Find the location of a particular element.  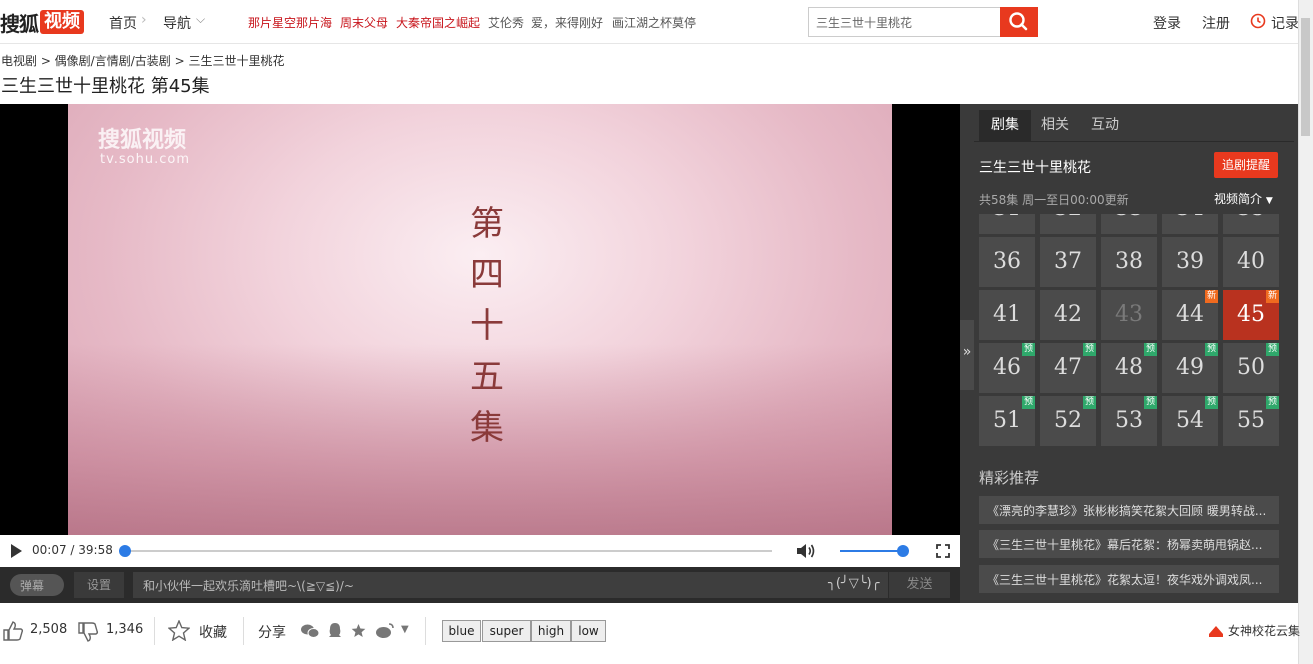

page-title: 三生三世十里桃花 第45集 is located at coordinates (105, 86).